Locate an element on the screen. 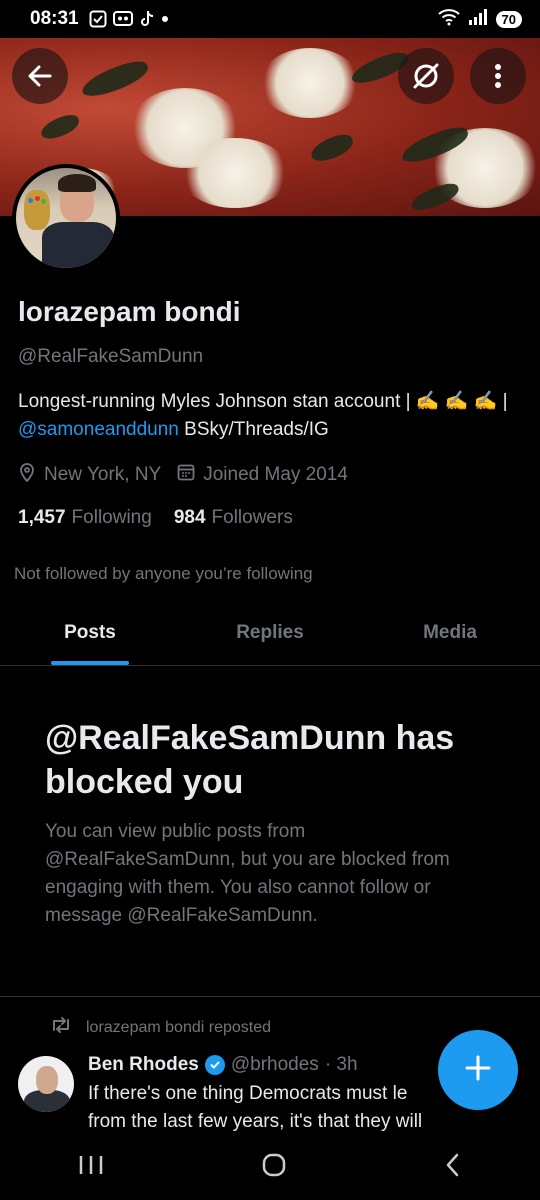  checkbox-notification-icon is located at coordinates (98, 19).